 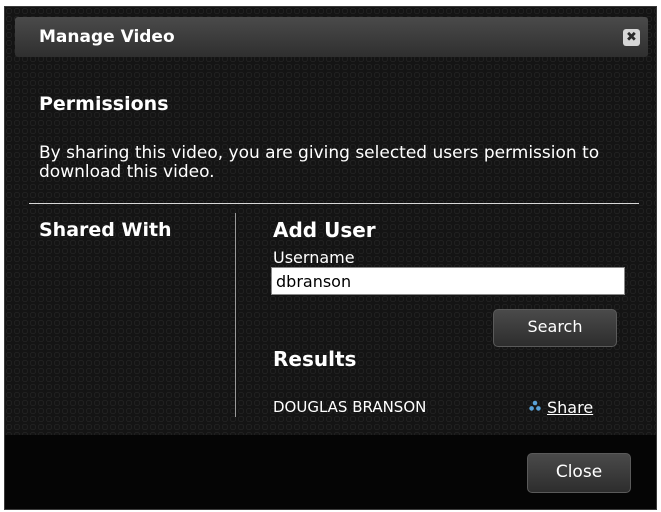 I want to click on dialog-title: Manage Video, so click(x=107, y=37).